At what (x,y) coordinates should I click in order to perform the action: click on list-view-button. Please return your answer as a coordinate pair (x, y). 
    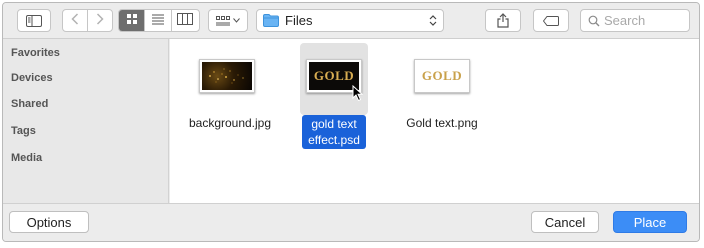
    Looking at the image, I should click on (158, 20).